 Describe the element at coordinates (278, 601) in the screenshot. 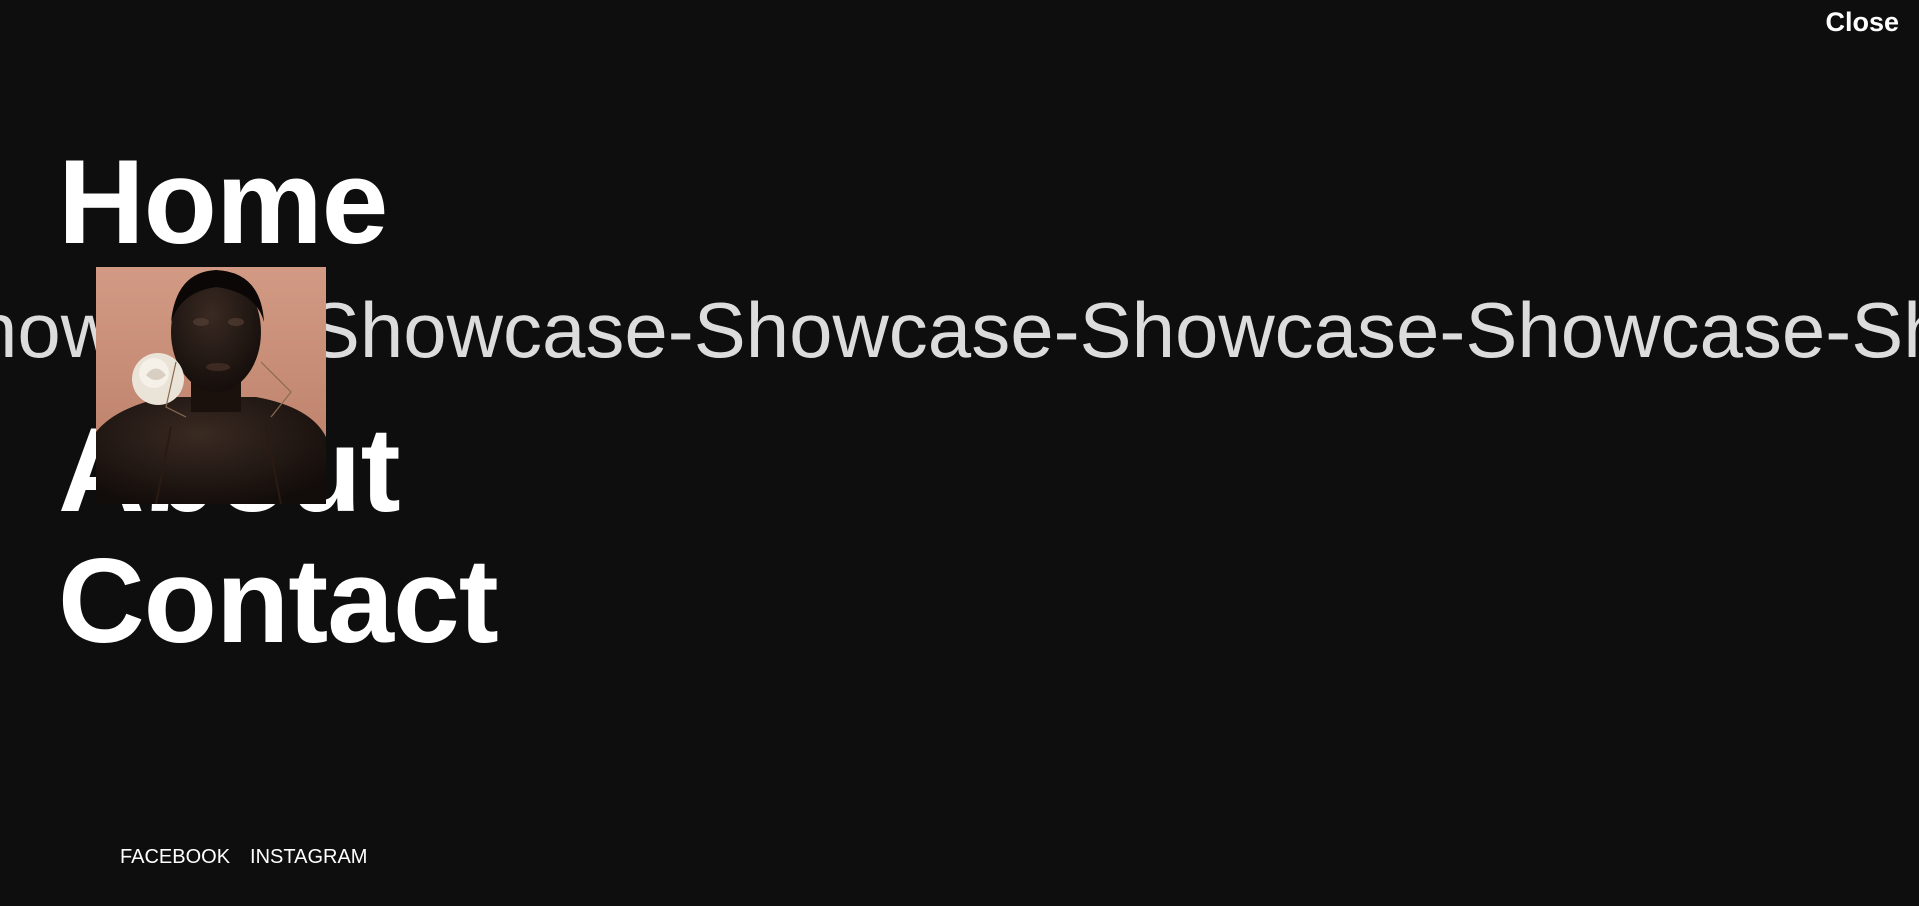

I see `nav-item-contact: Contact` at that location.